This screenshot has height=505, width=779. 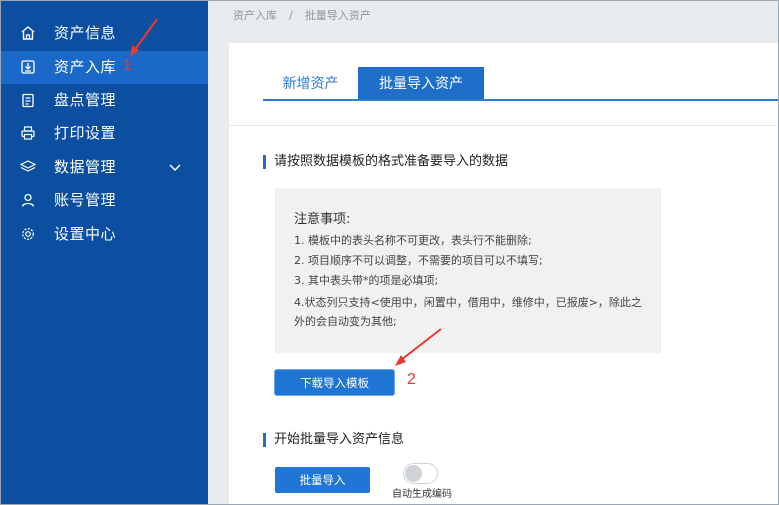 What do you see at coordinates (28, 167) in the screenshot?
I see `layers-icon` at bounding box center [28, 167].